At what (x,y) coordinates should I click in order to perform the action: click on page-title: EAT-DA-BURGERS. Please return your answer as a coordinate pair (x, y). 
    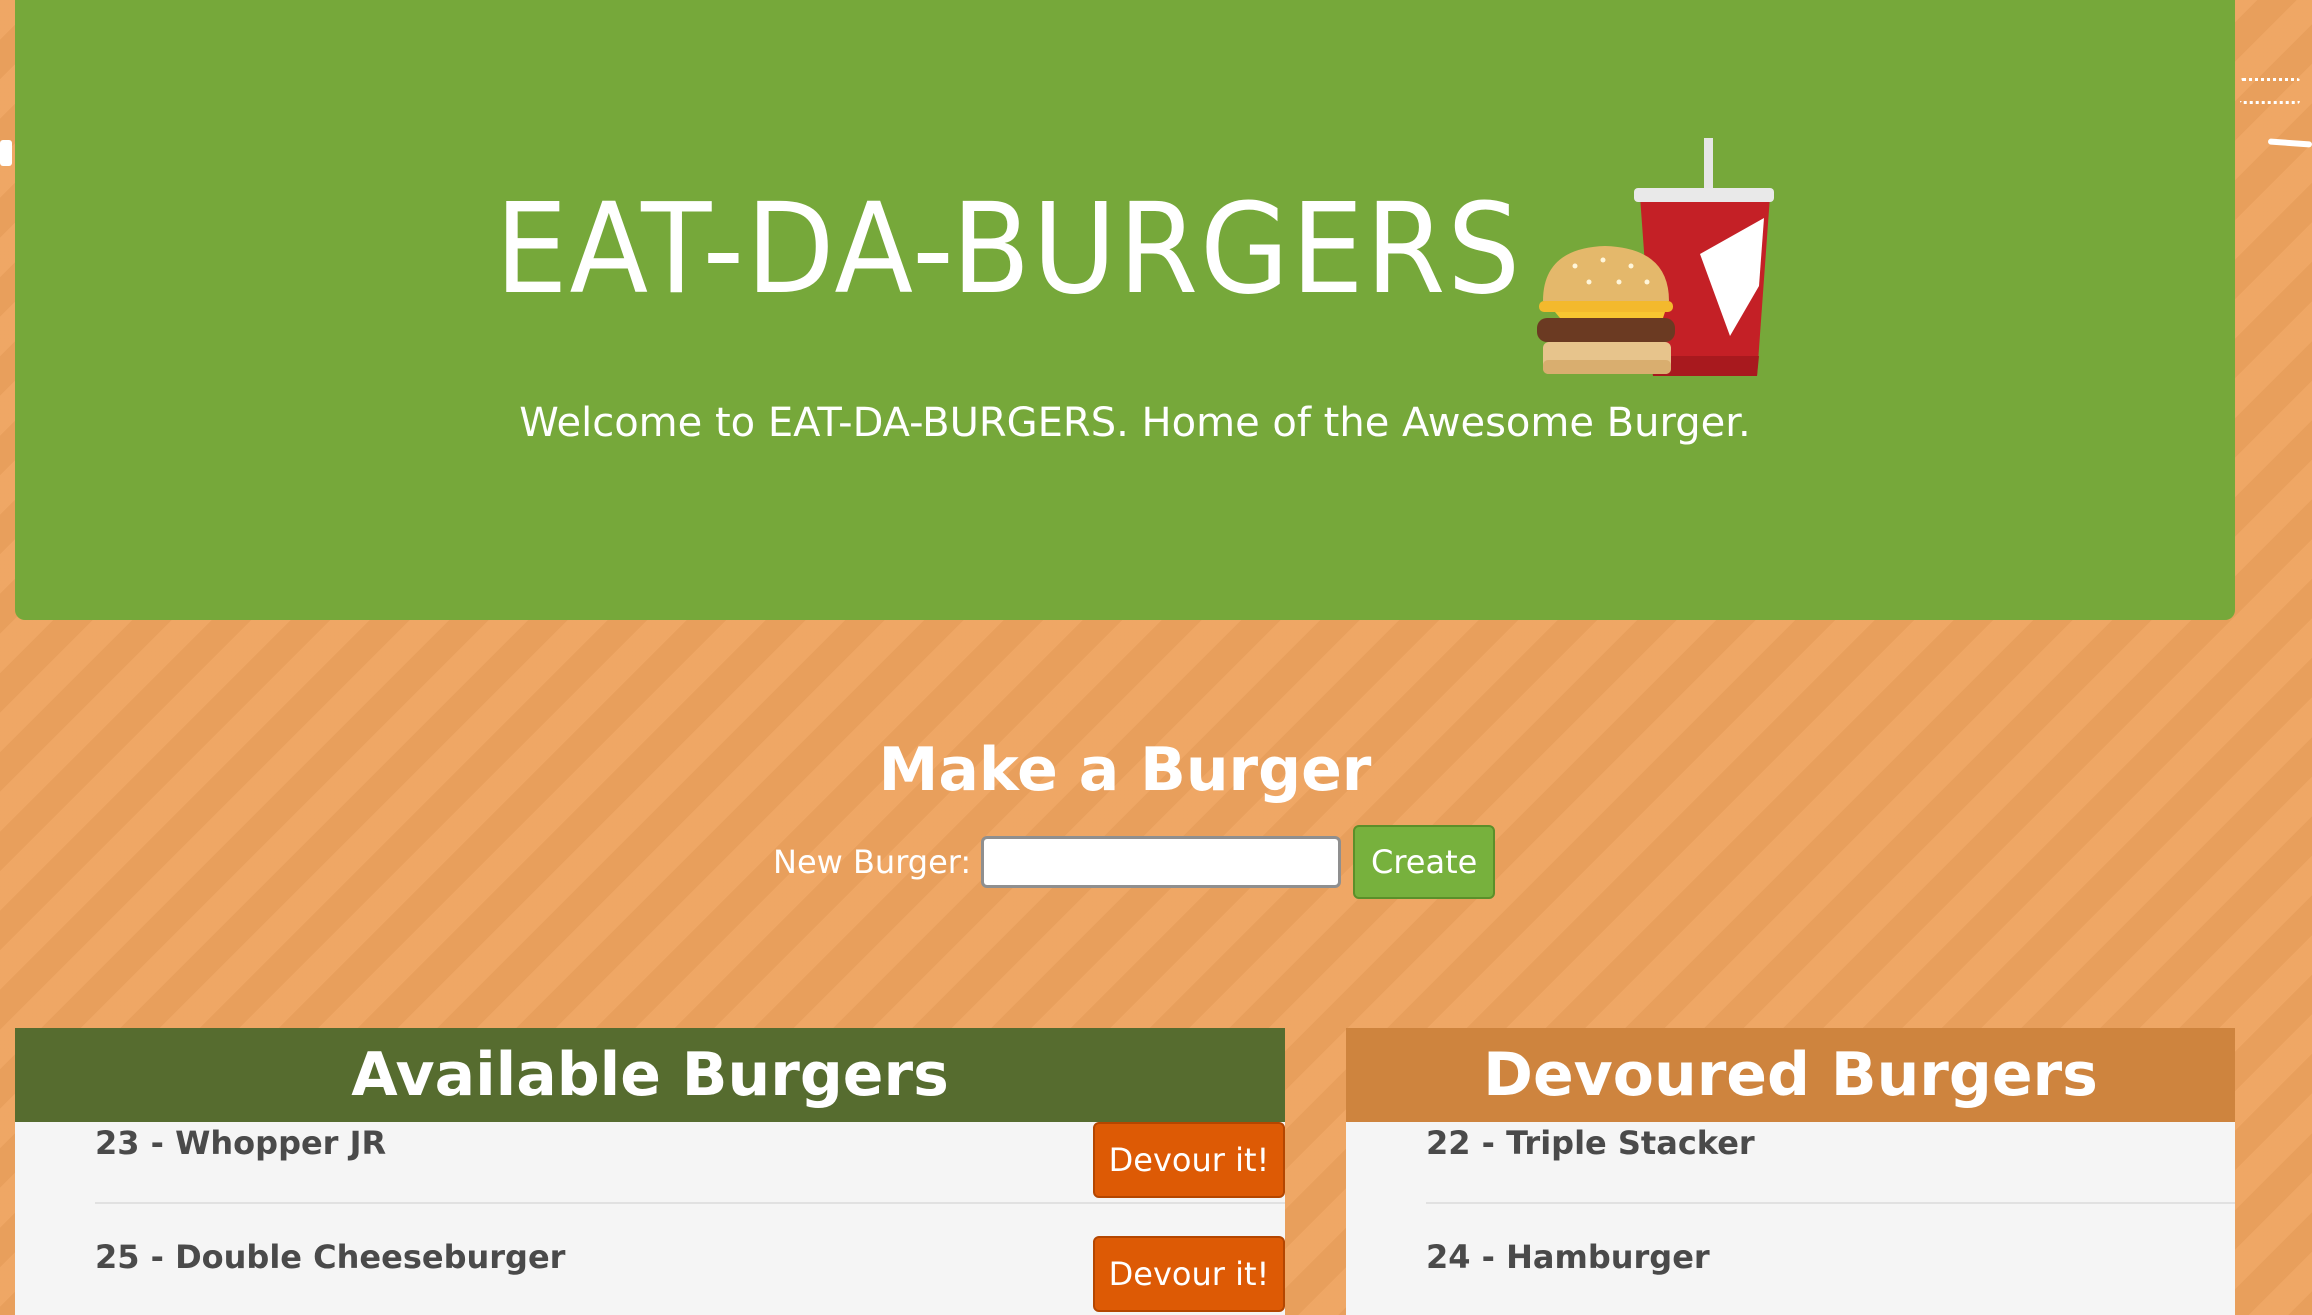
    Looking at the image, I should click on (1009, 249).